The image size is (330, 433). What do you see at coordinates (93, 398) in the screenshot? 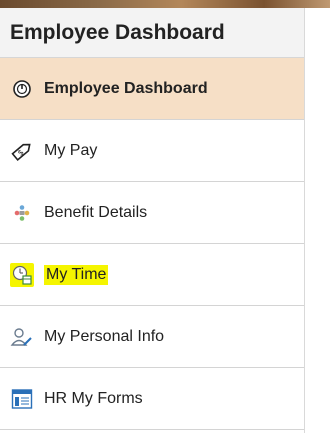
I see `menu-item-label: HR My Forms` at bounding box center [93, 398].